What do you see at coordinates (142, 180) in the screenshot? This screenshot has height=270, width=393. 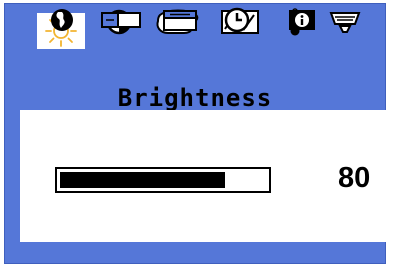 I see `slider-fill` at bounding box center [142, 180].